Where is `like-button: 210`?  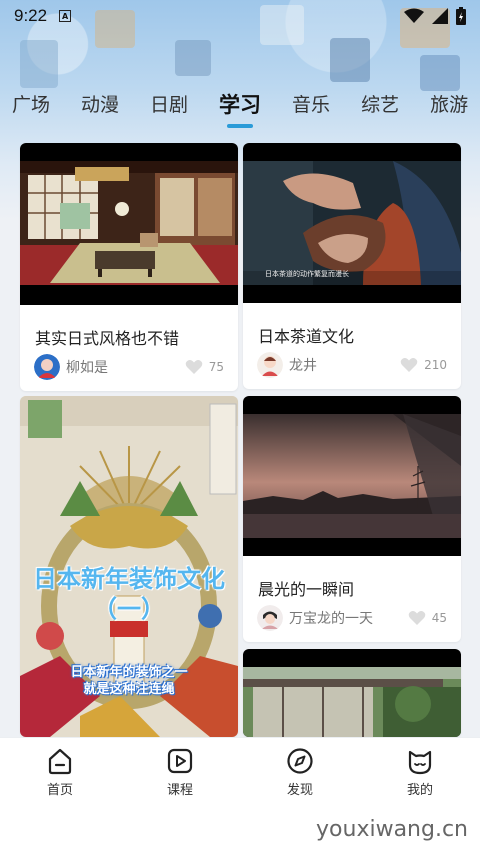
like-button: 210 is located at coordinates (423, 365).